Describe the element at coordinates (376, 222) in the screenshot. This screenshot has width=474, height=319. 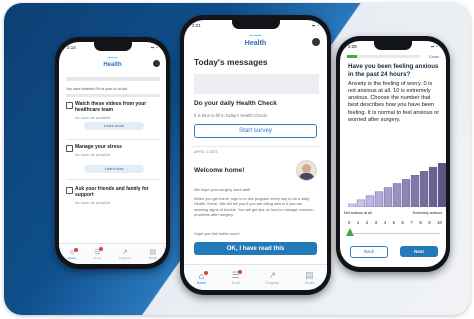
I see `scale-number: 3` at that location.